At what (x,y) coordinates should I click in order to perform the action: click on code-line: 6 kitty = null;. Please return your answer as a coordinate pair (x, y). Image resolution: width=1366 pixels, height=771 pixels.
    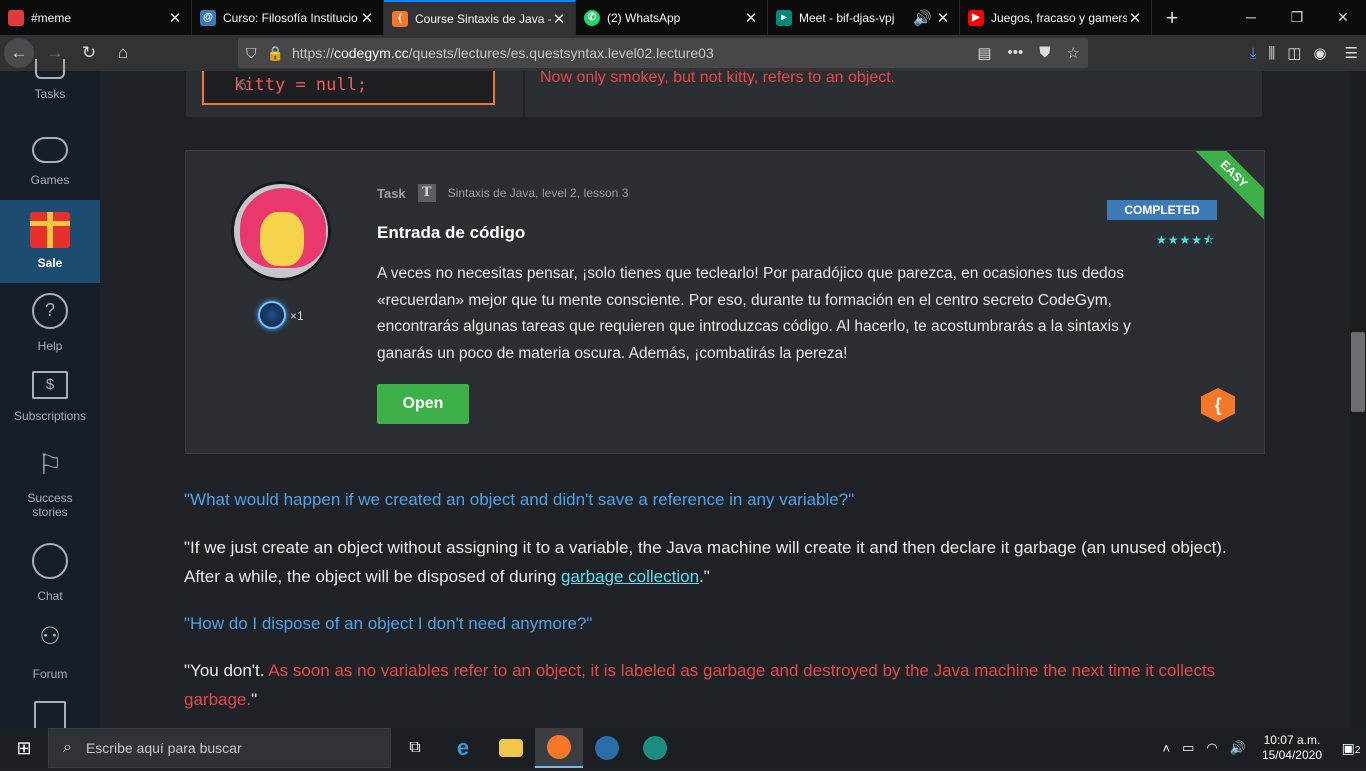
    Looking at the image, I should click on (348, 88).